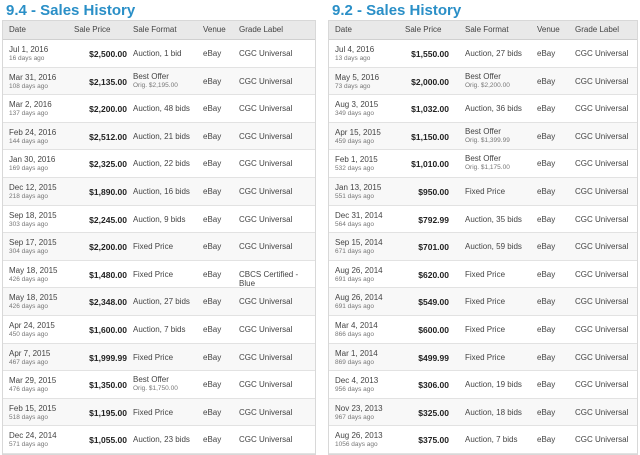 The image size is (640, 455). What do you see at coordinates (71, 10) in the screenshot?
I see `panel-title: 9.4 - Sales History` at bounding box center [71, 10].